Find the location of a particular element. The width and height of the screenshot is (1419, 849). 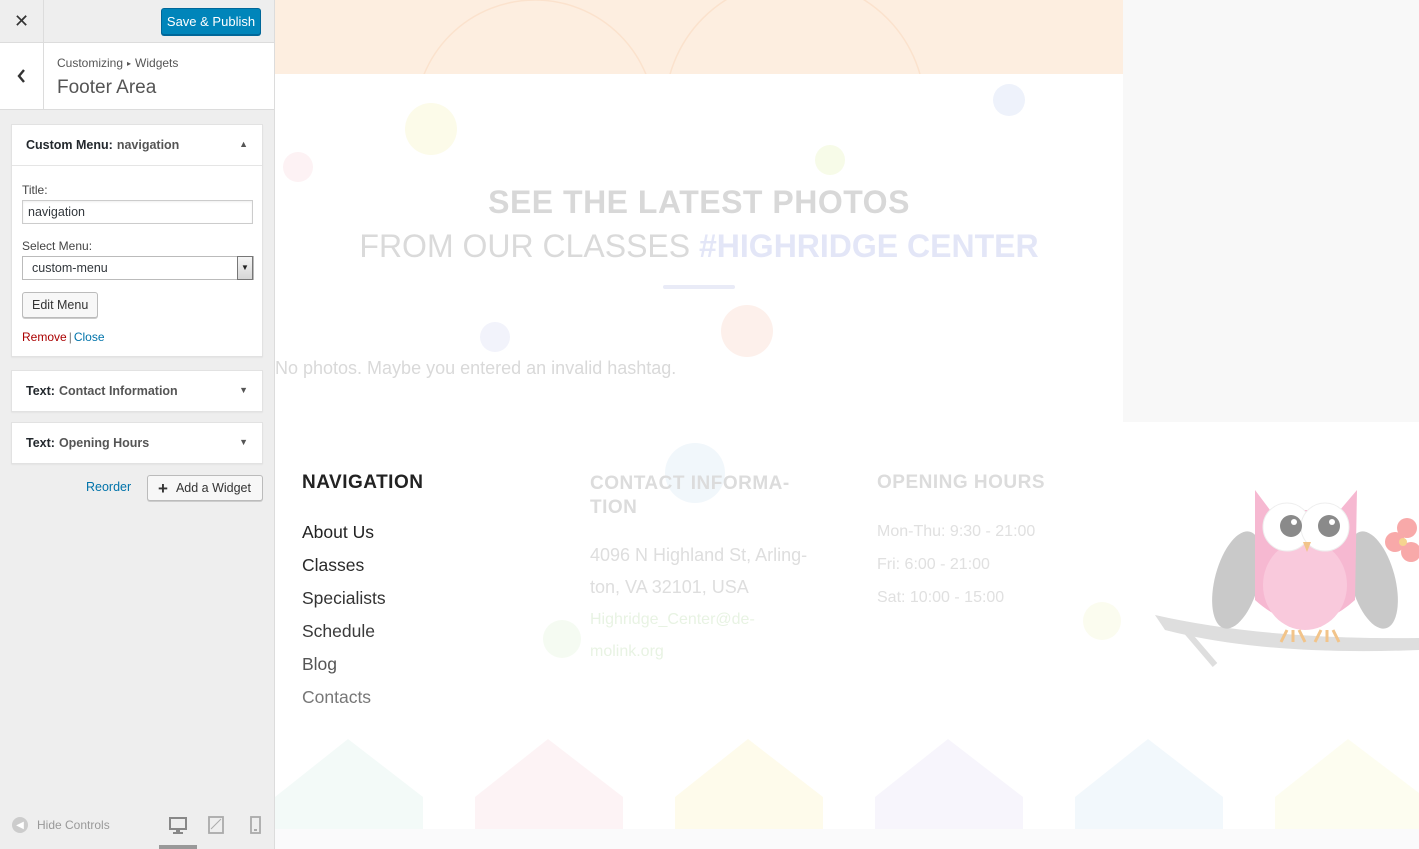

owl-illustration is located at coordinates (1287, 578).